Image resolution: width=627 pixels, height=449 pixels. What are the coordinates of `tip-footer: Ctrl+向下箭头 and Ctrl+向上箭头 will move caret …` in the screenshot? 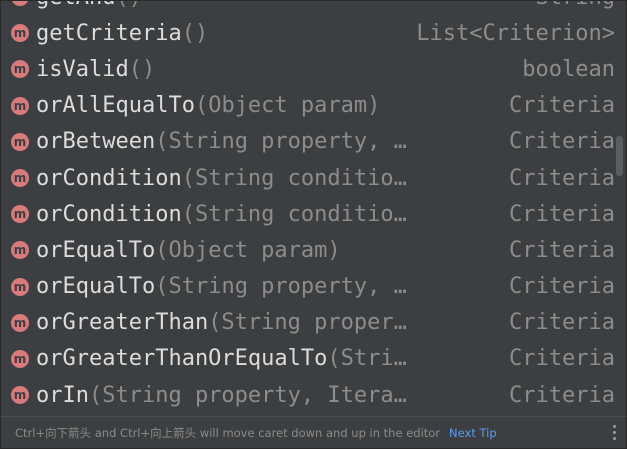 It's located at (313, 432).